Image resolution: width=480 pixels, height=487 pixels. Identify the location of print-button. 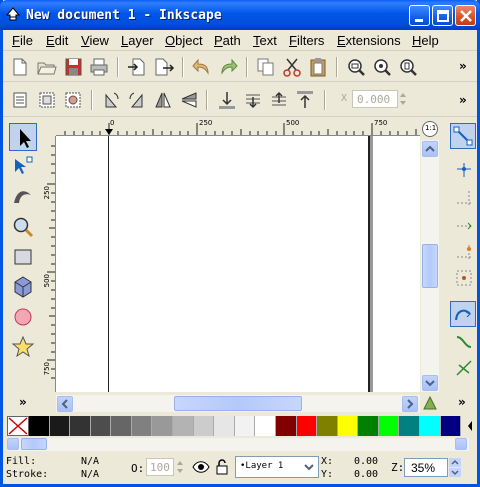
(99, 67).